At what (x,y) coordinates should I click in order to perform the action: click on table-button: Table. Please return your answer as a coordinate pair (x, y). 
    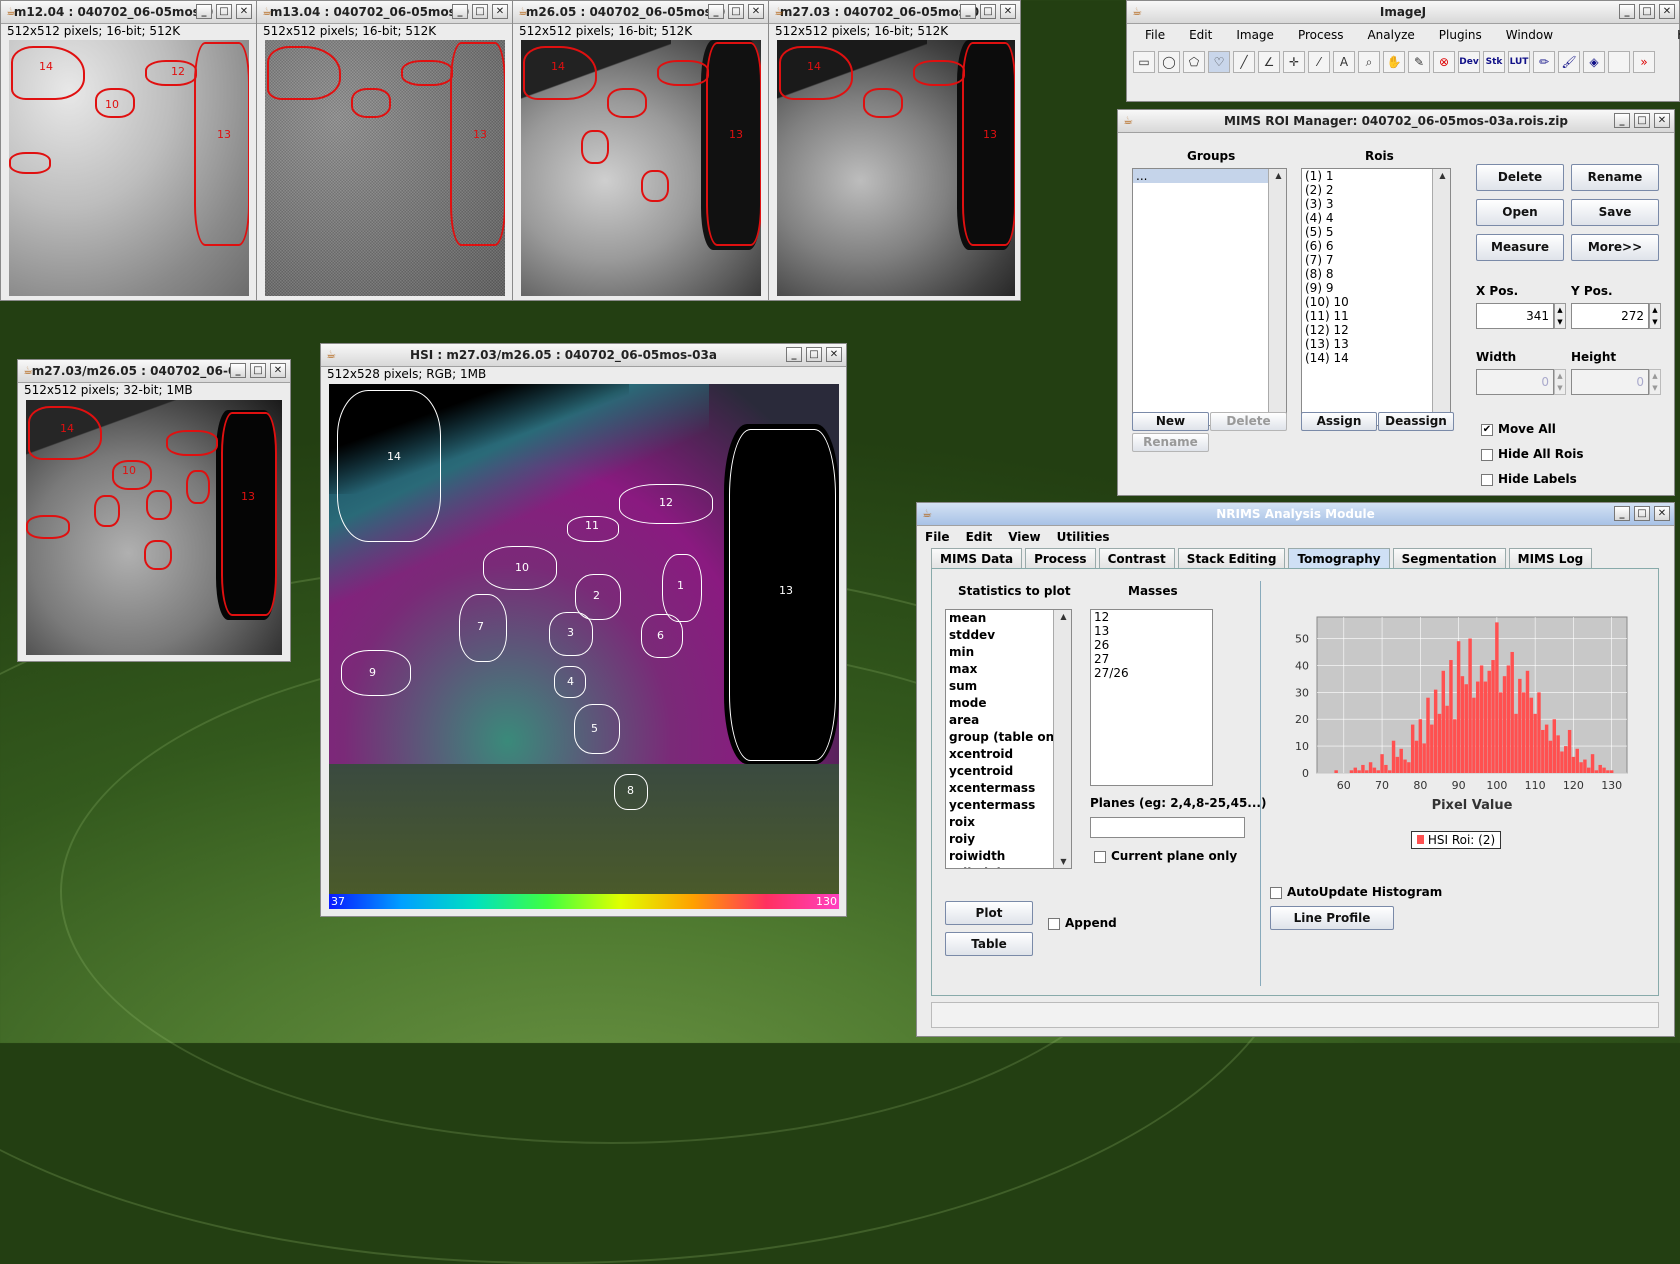
    Looking at the image, I should click on (989, 944).